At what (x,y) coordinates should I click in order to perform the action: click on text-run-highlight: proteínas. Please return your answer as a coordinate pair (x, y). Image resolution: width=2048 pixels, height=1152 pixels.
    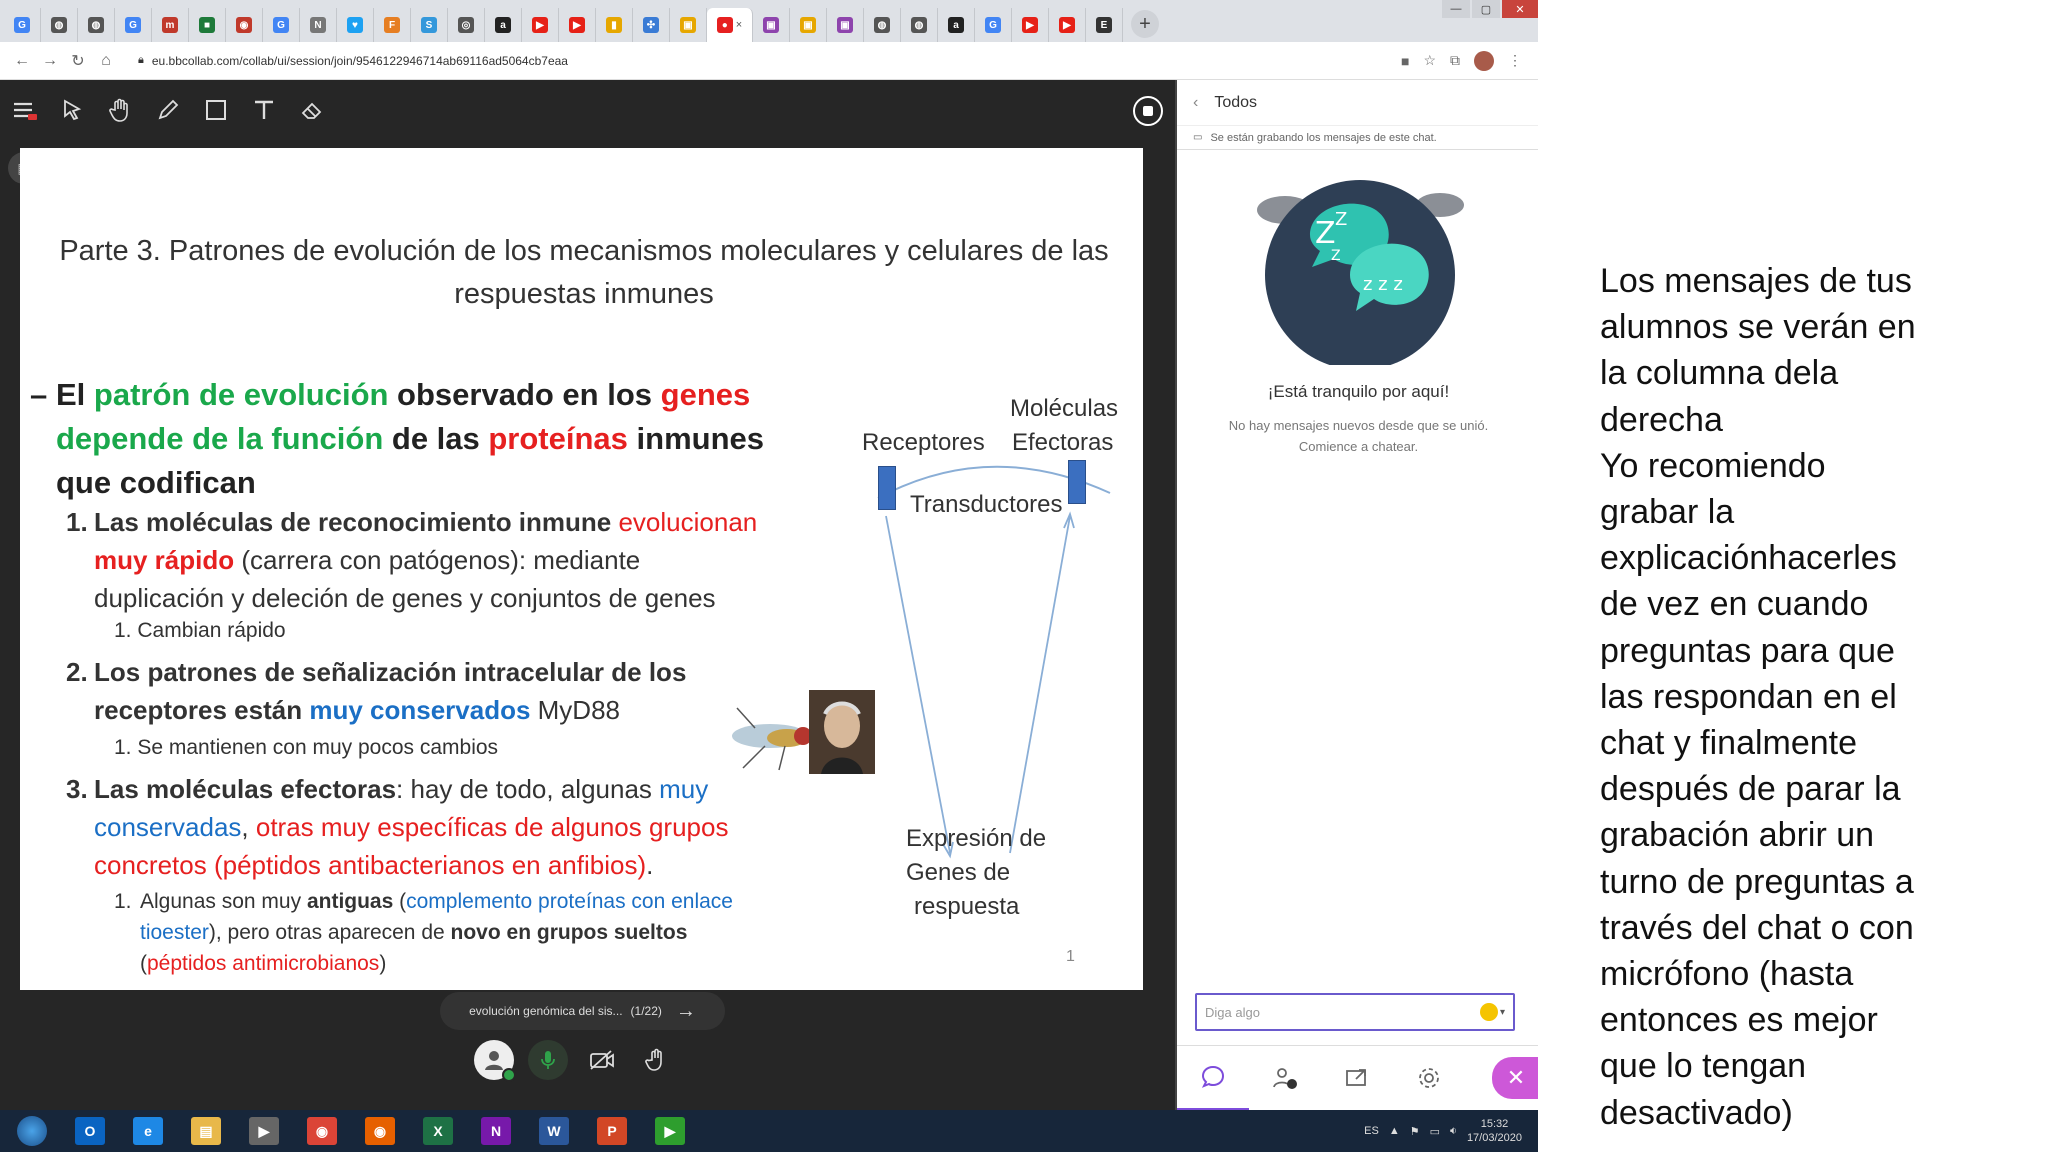
    Looking at the image, I should click on (558, 438).